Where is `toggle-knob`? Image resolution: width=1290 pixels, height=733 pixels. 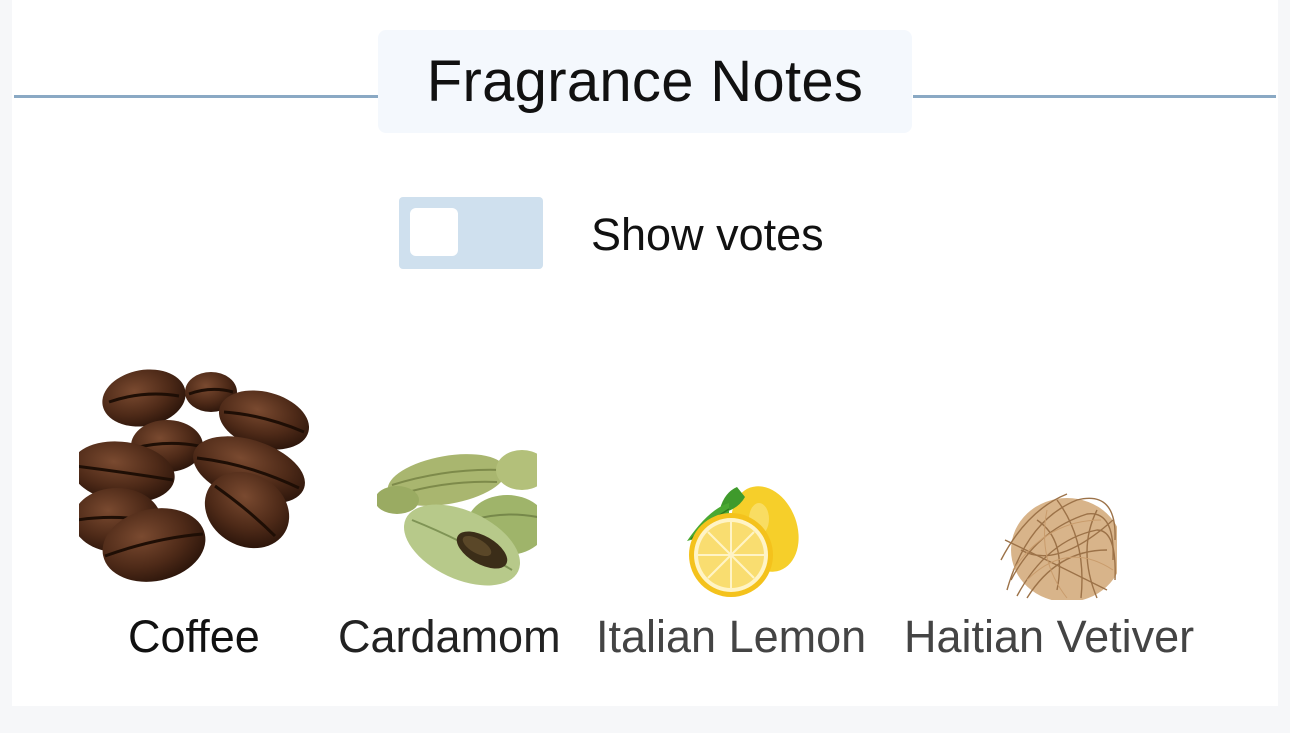 toggle-knob is located at coordinates (434, 232).